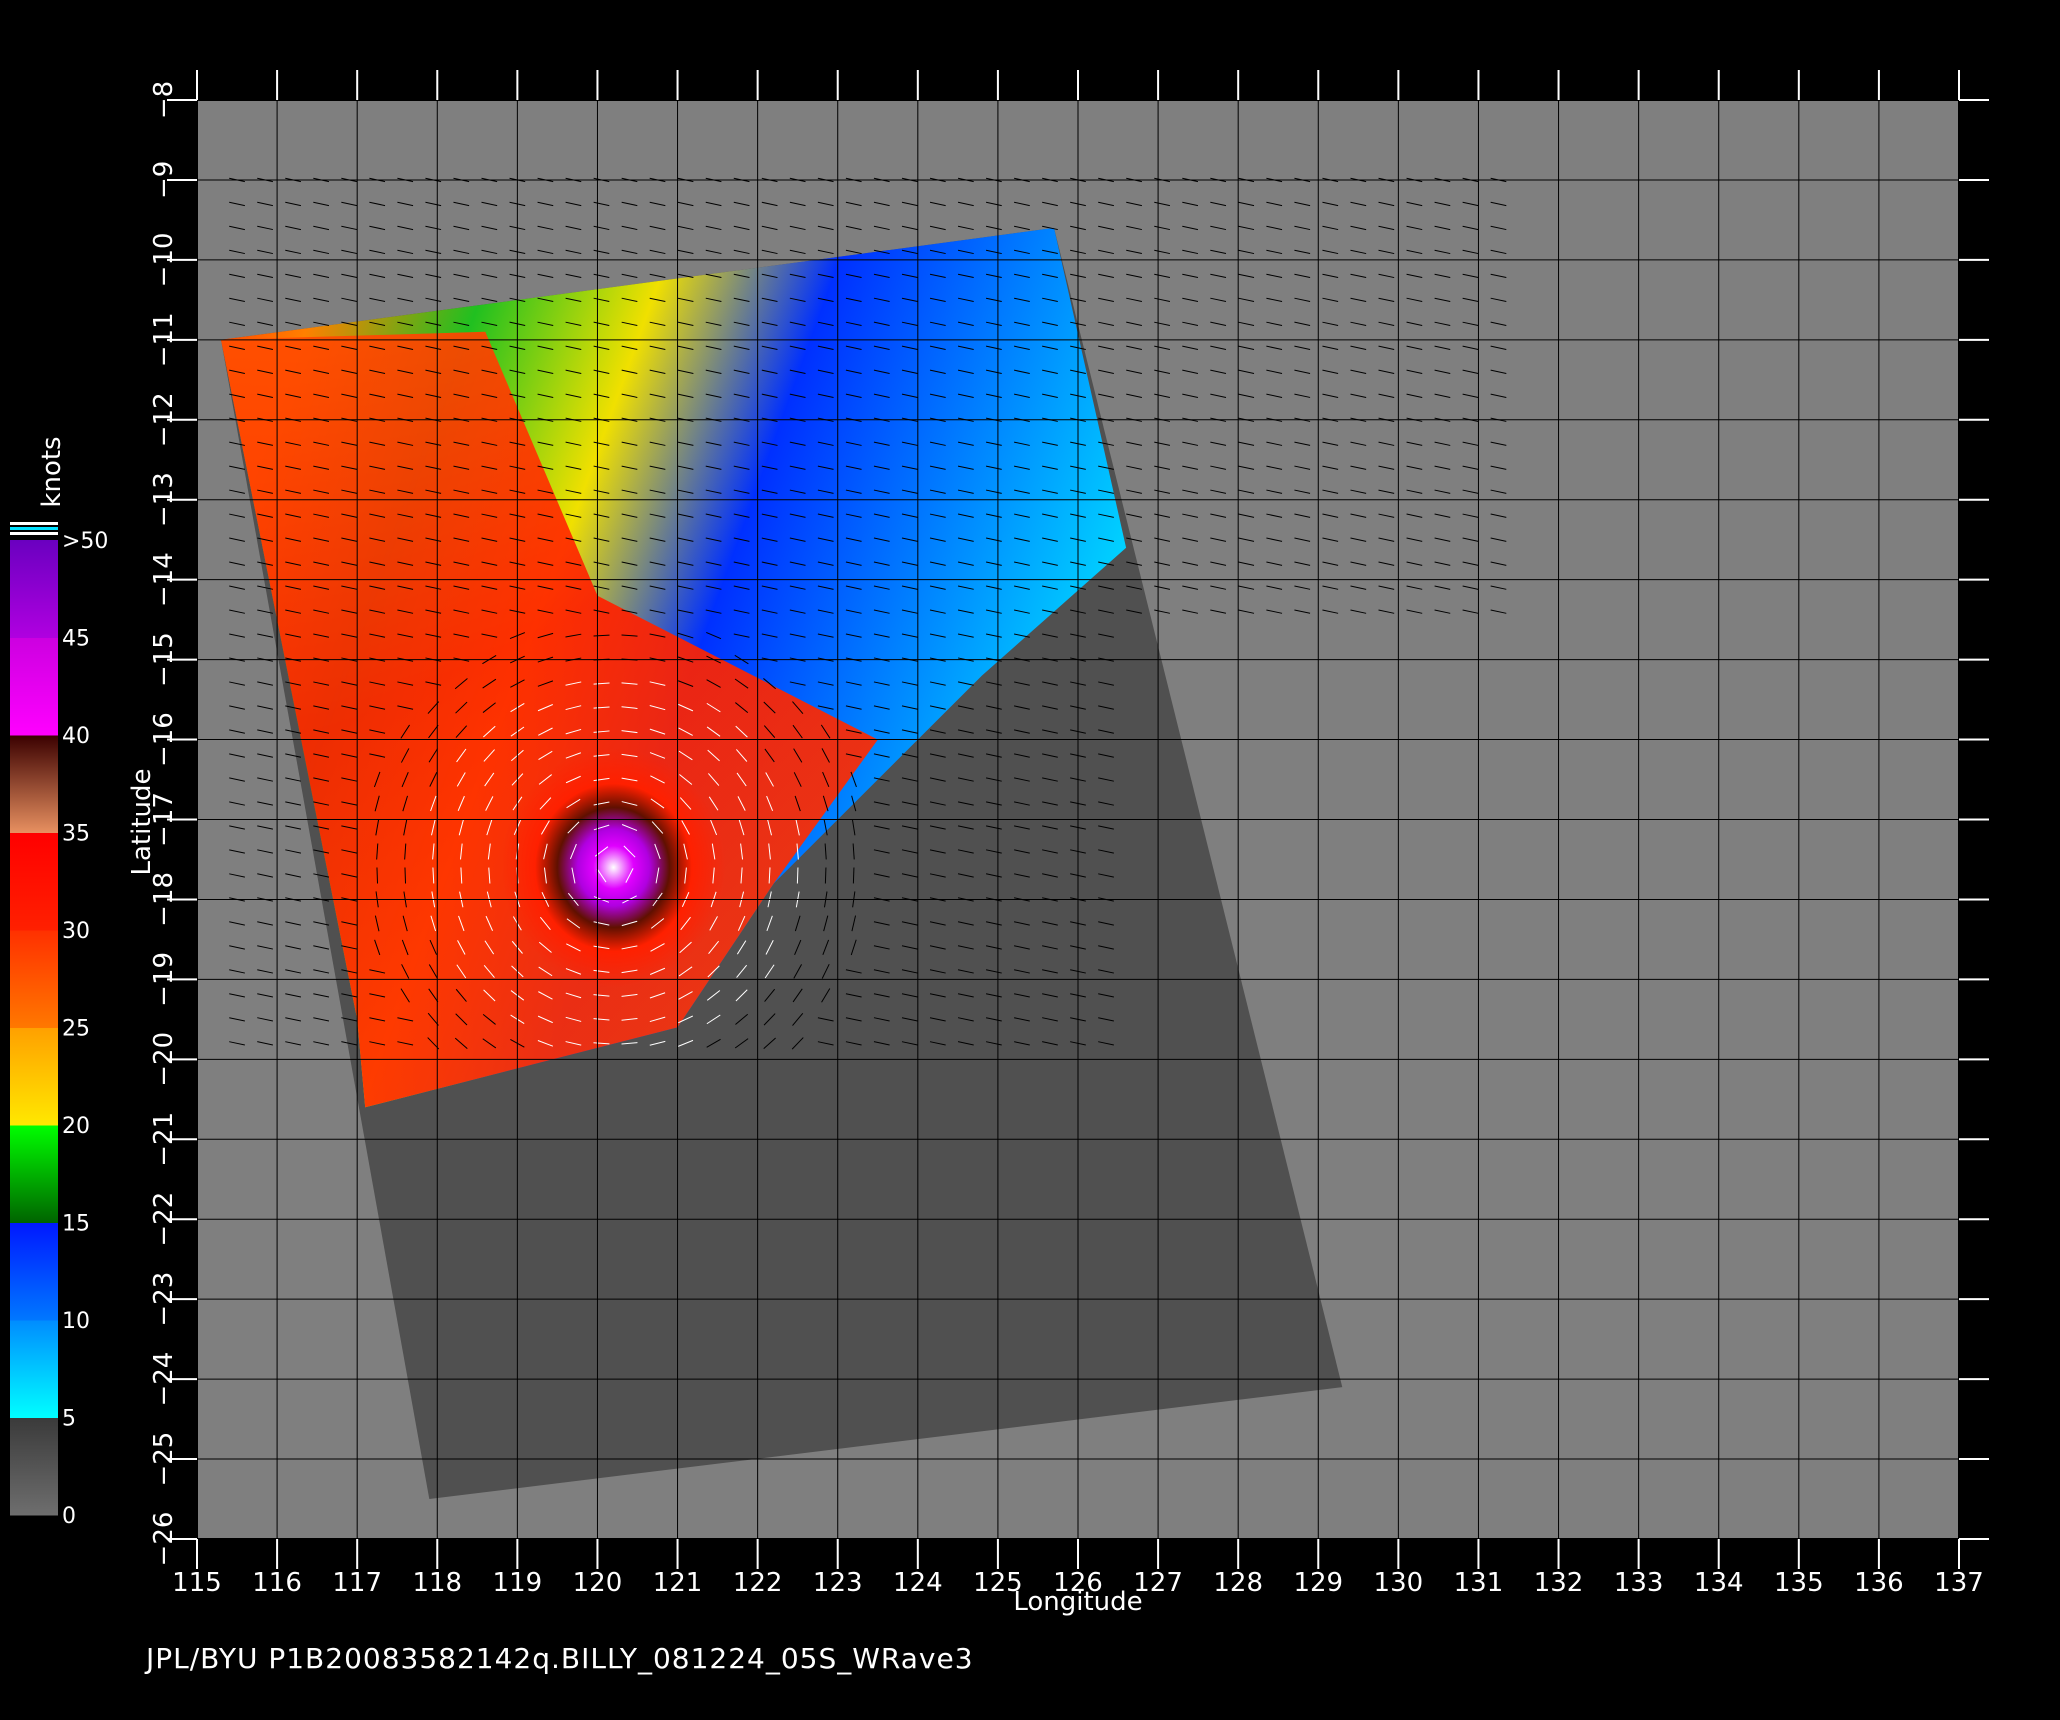 The height and width of the screenshot is (1720, 2060). What do you see at coordinates (142, 821) in the screenshot?
I see `y-axis-label: Latitude` at bounding box center [142, 821].